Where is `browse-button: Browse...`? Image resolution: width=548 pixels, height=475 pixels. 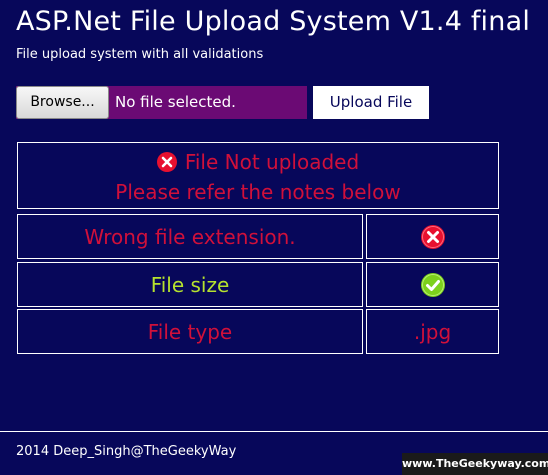
browse-button: Browse... is located at coordinates (62, 102).